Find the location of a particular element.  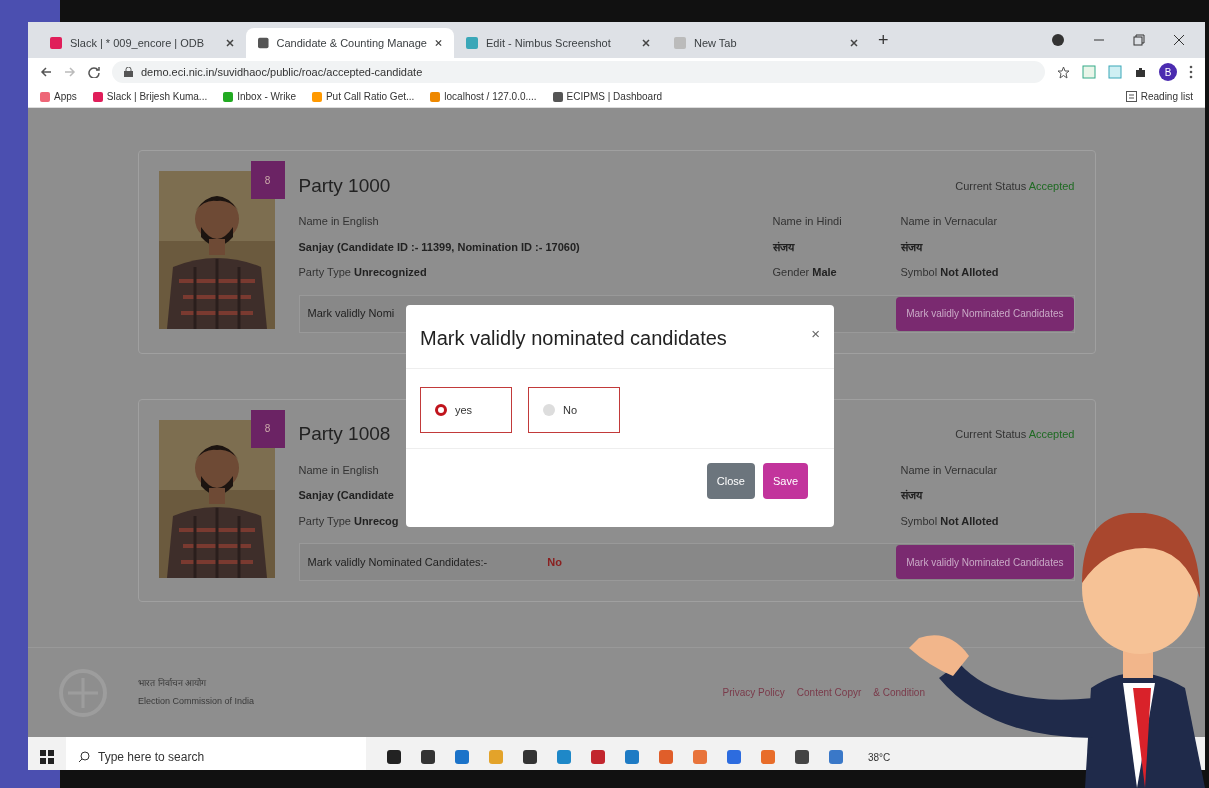

field-label: Mark validly Nomi is located at coordinates (351, 314).